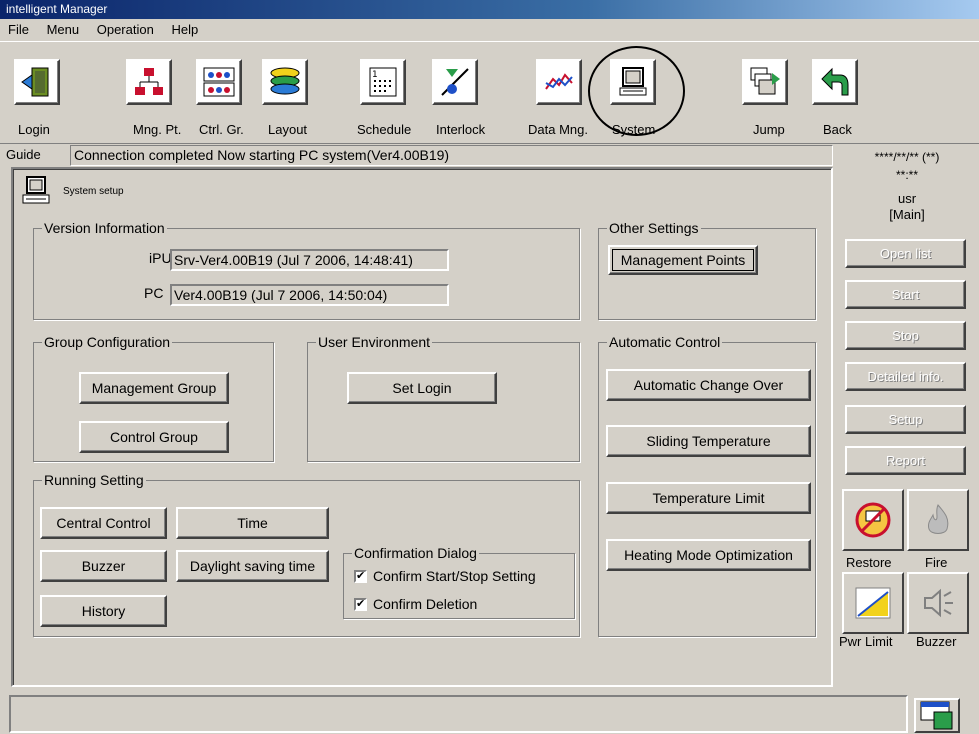 The height and width of the screenshot is (734, 979). Describe the element at coordinates (907, 157) in the screenshot. I see `date-display: ****/**/** (**)` at that location.